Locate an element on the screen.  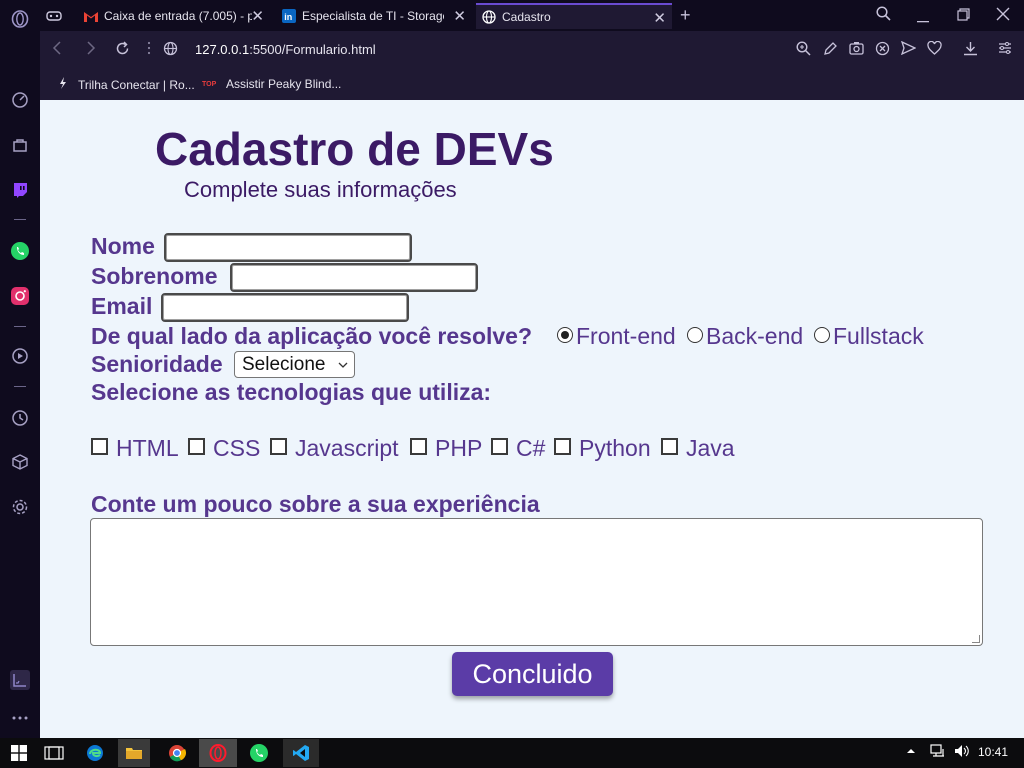
experience-textarea is located at coordinates (536, 582).